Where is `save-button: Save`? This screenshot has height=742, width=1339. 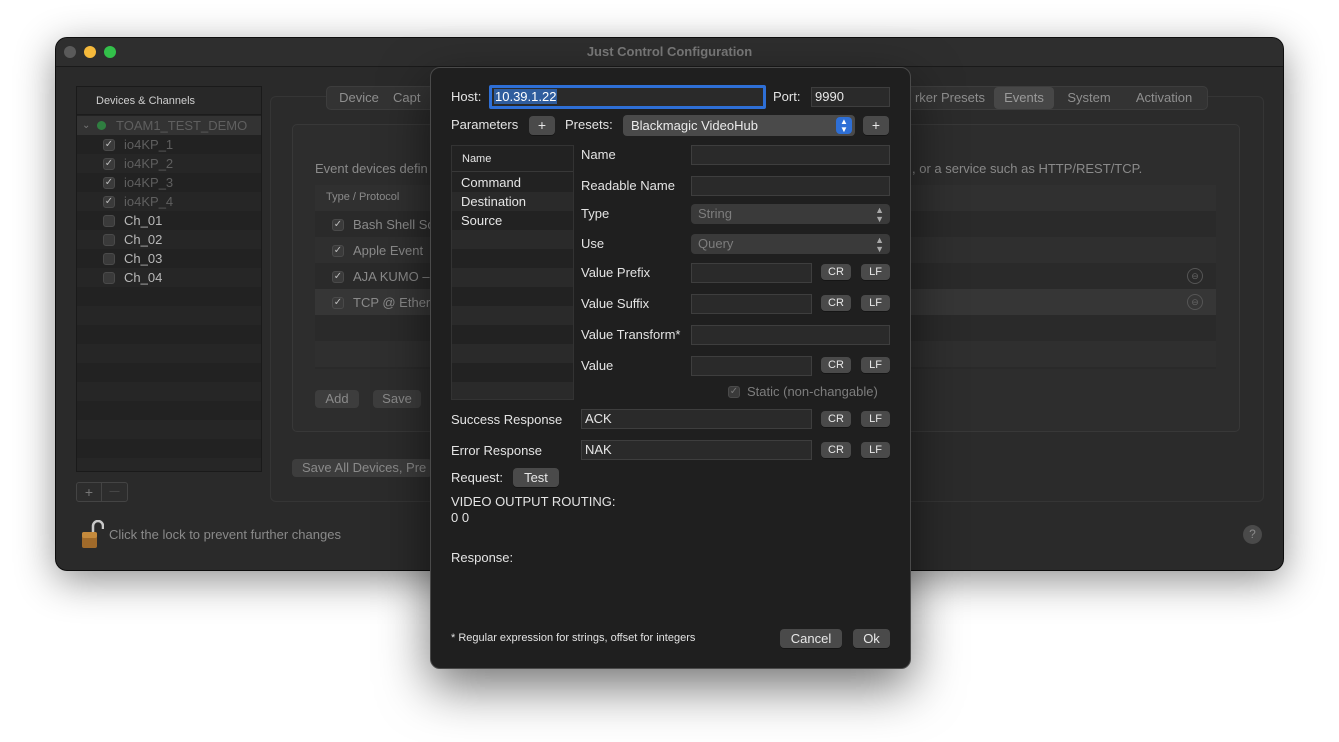 save-button: Save is located at coordinates (397, 399).